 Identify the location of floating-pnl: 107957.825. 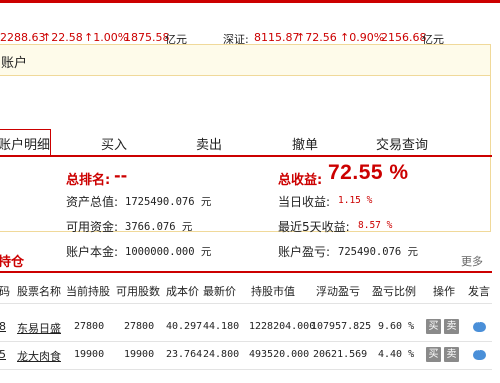
(341, 326).